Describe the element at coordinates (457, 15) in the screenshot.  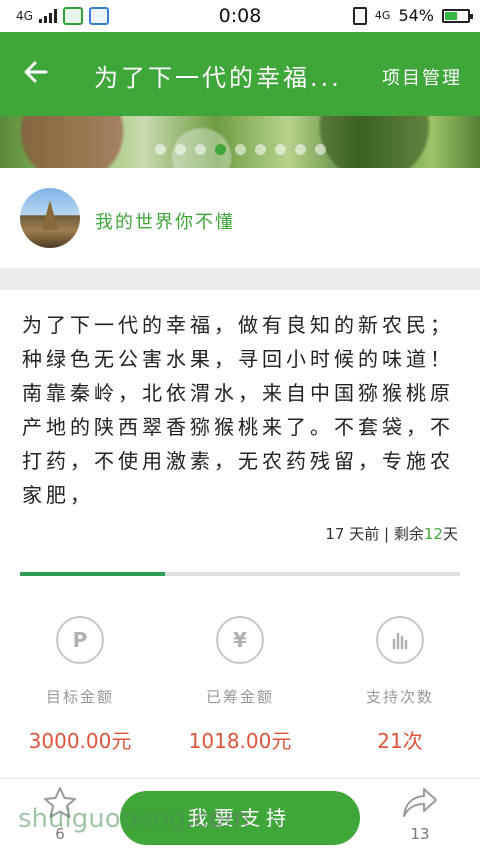
I see `battery-icon` at that location.